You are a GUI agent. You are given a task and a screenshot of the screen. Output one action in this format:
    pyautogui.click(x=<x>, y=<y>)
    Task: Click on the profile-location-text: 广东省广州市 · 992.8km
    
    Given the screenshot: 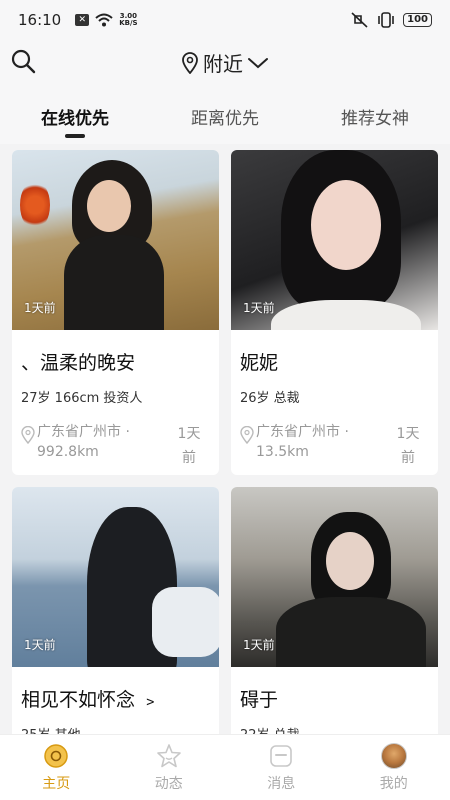 What is the action you would take?
    pyautogui.click(x=83, y=442)
    